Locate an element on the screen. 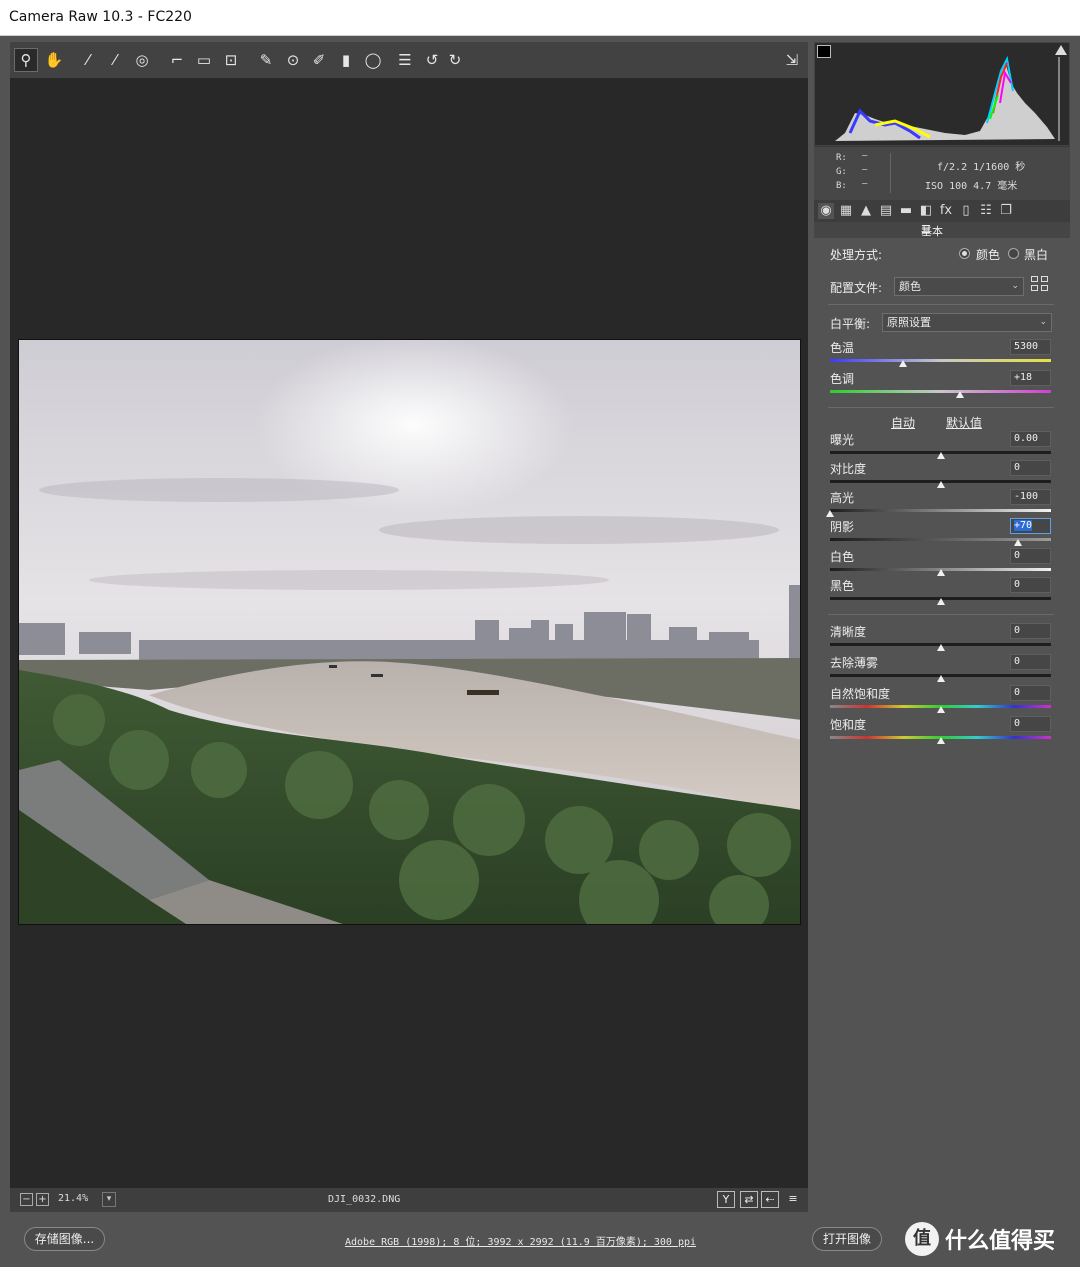 This screenshot has height=1267, width=1080. temp-value-input: 5300 is located at coordinates (1030, 347).